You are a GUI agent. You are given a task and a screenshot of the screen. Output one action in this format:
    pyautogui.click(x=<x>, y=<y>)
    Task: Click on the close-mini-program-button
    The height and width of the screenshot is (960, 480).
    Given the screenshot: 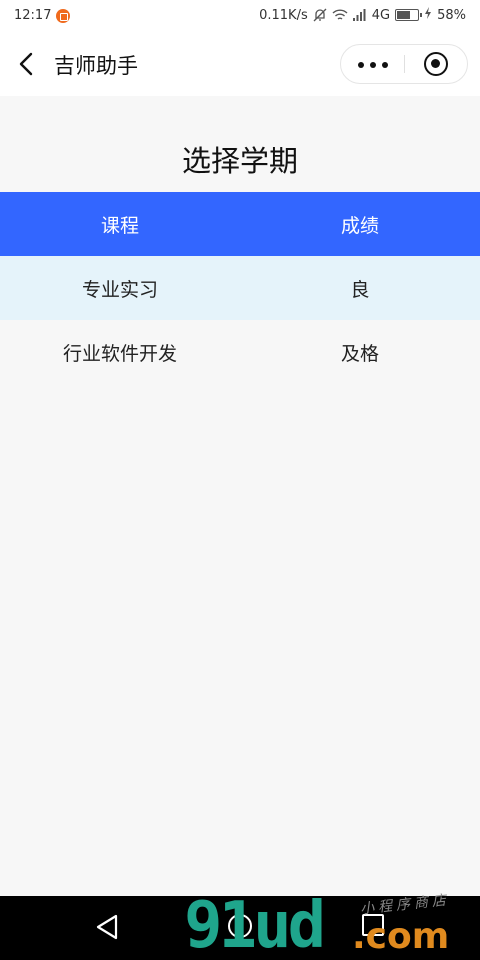 What is the action you would take?
    pyautogui.click(x=436, y=64)
    